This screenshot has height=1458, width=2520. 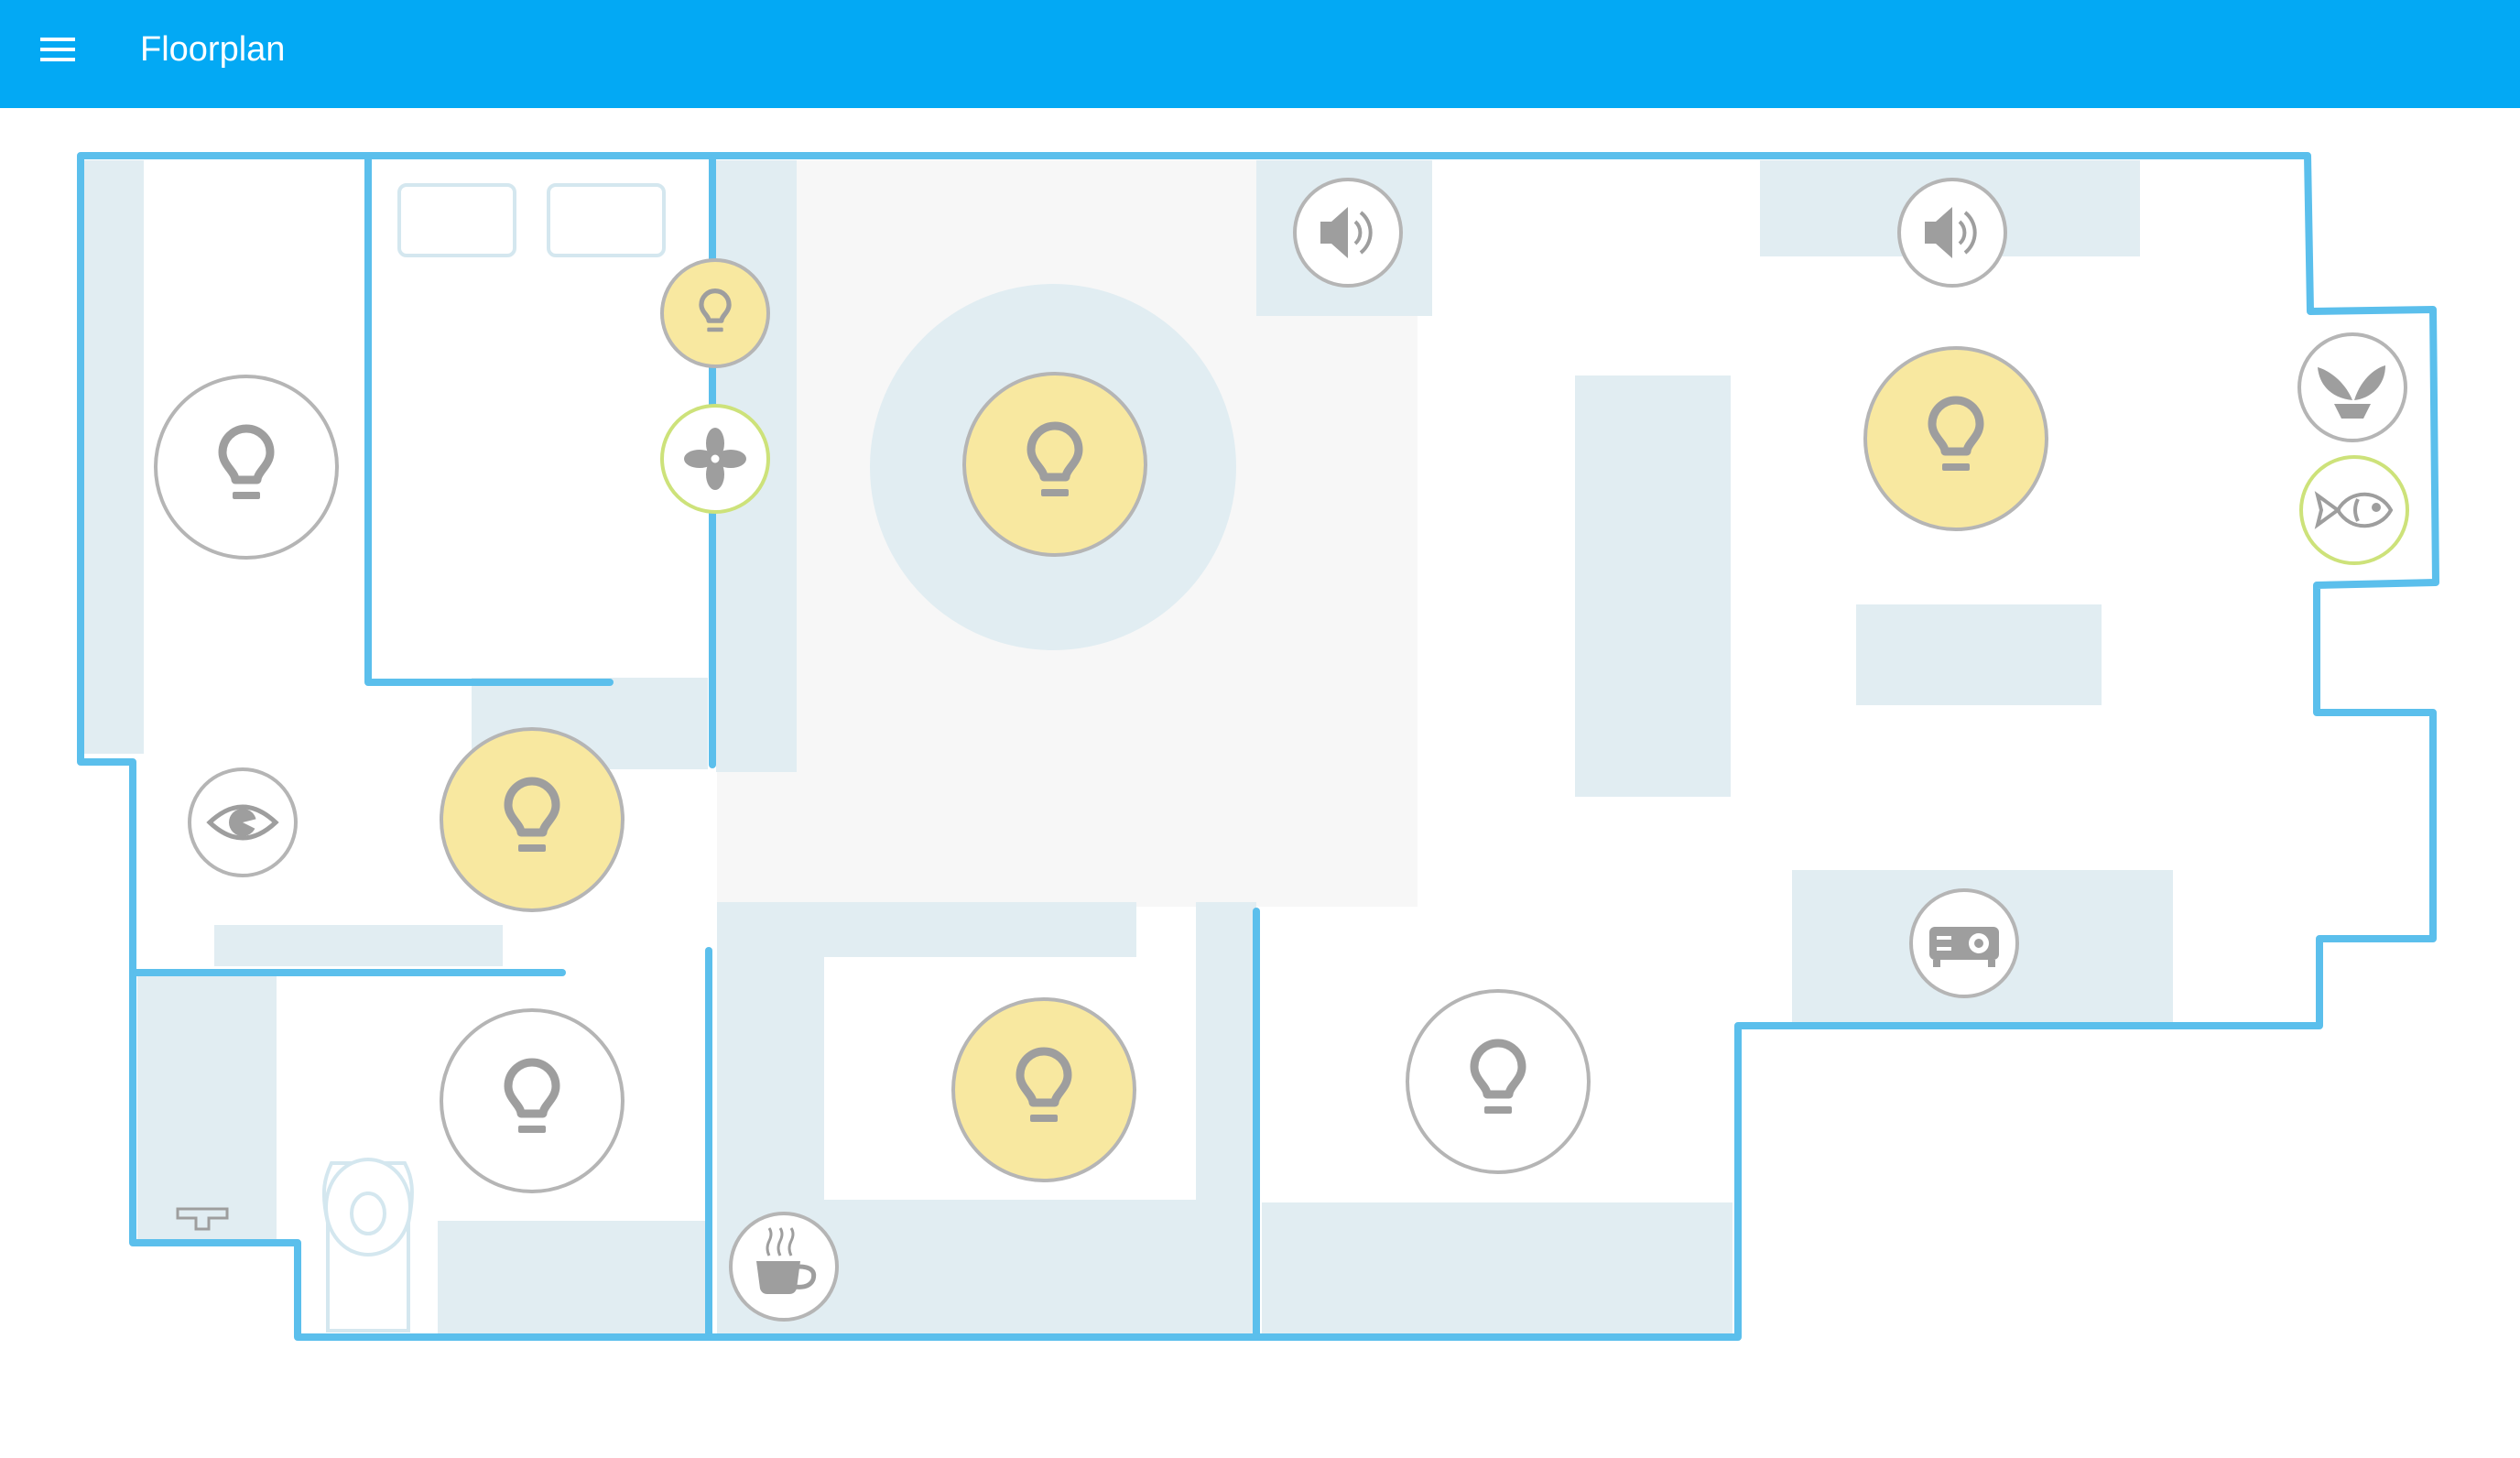 I want to click on app-header: Floorplan, so click(x=1260, y=54).